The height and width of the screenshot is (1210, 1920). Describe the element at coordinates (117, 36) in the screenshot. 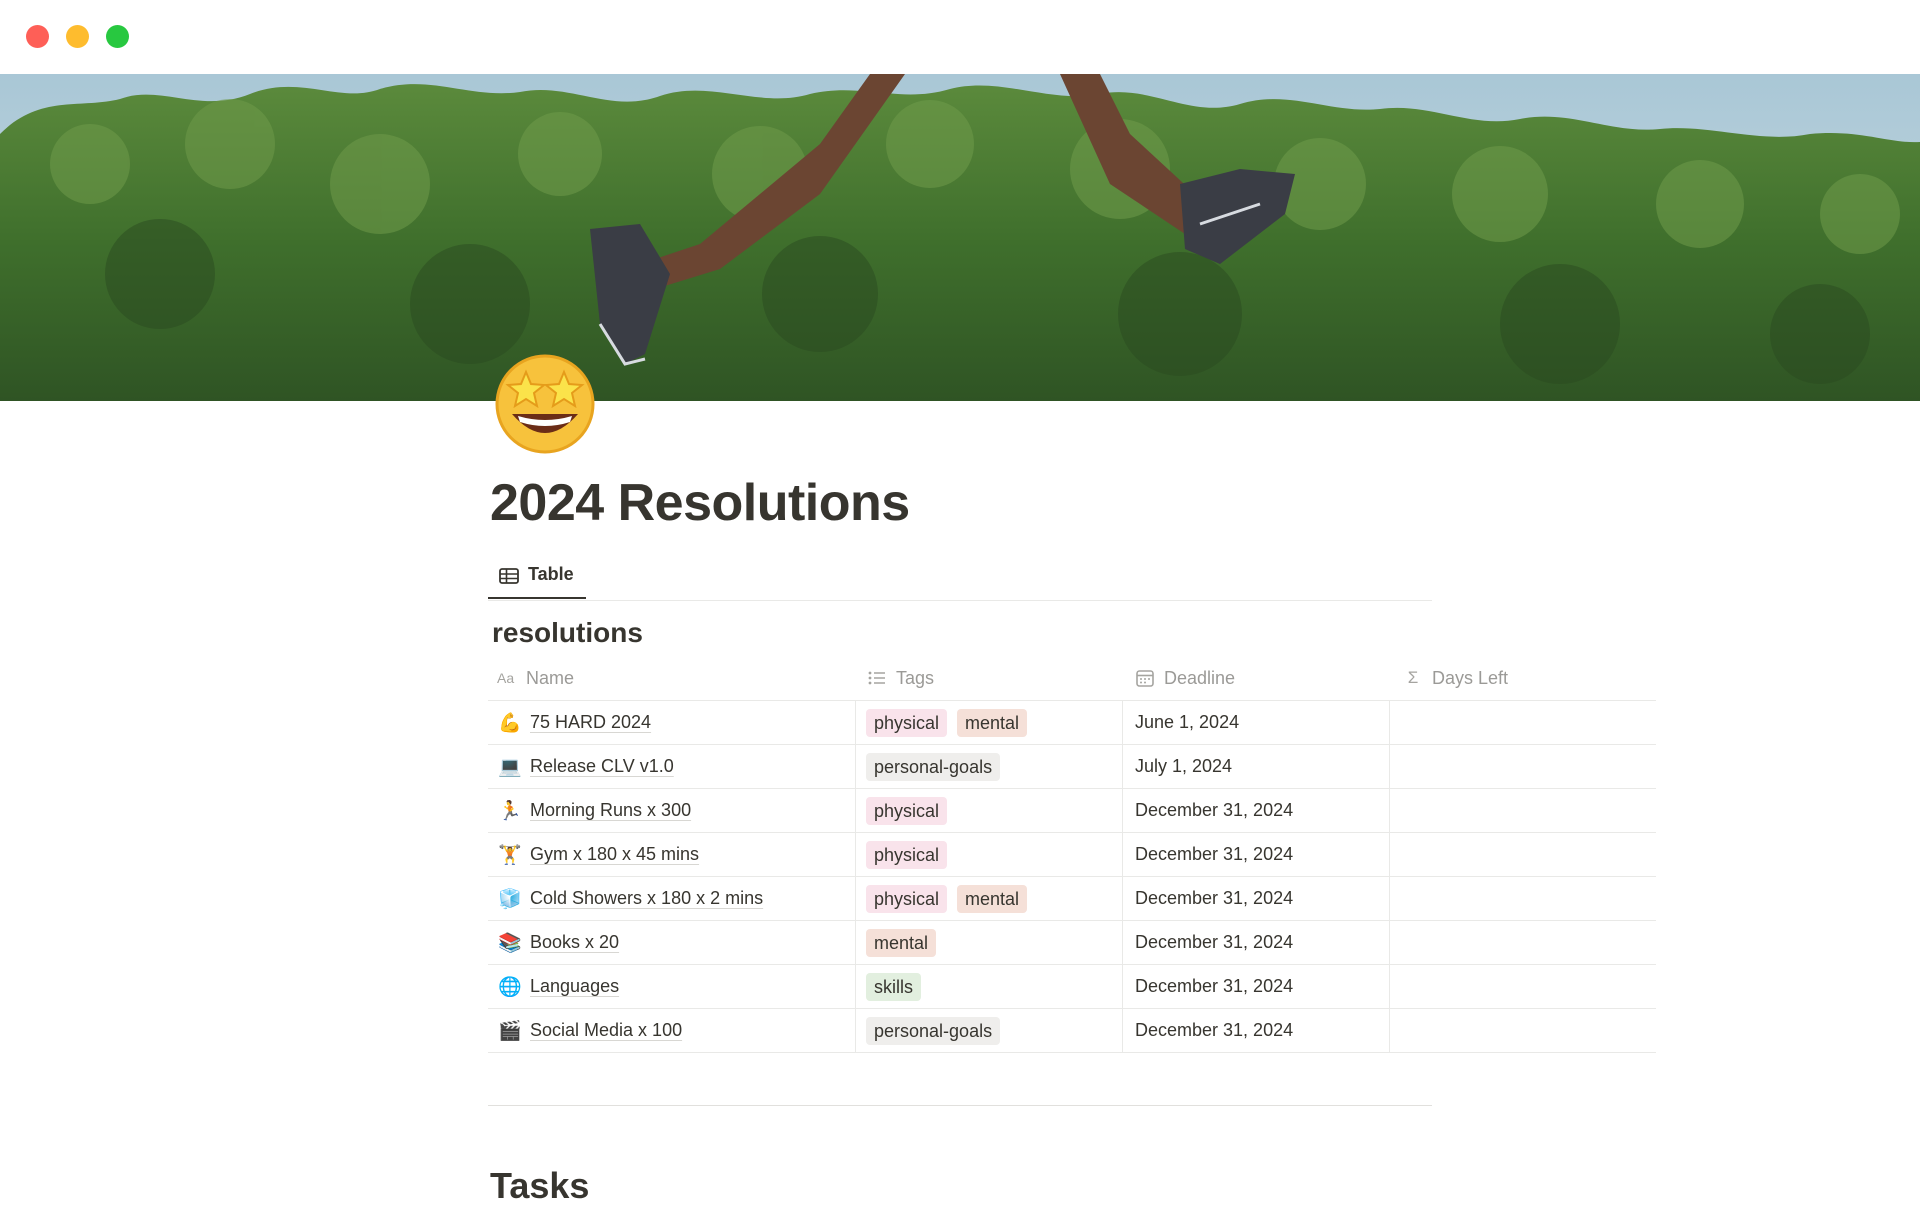

I see `zoom-window-button` at that location.